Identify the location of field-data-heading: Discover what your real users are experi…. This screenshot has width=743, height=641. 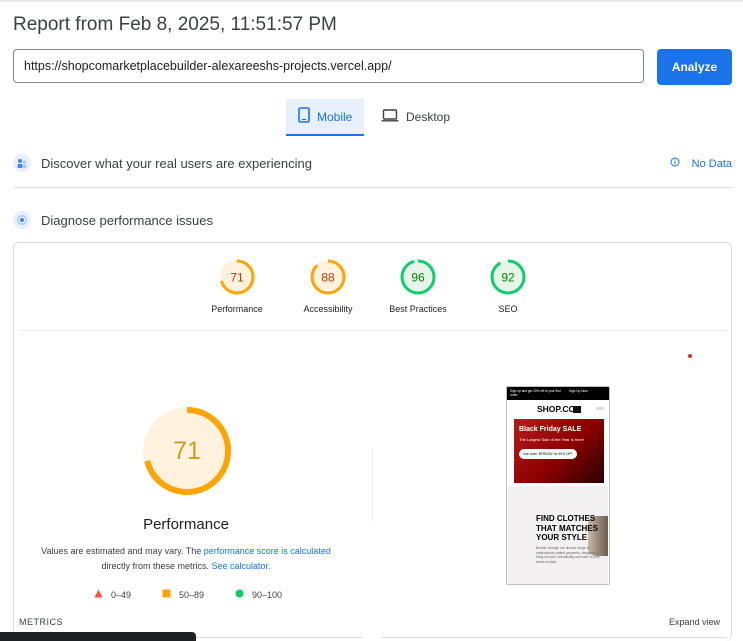
(176, 163).